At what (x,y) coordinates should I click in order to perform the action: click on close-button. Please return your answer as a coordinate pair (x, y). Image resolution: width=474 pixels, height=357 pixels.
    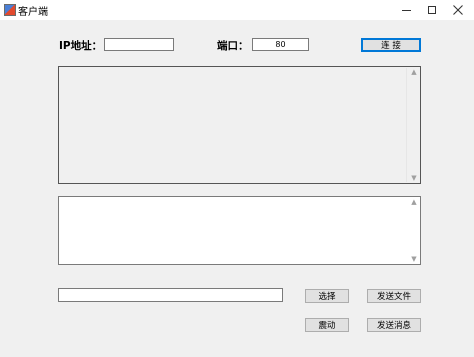
    Looking at the image, I should click on (457, 10).